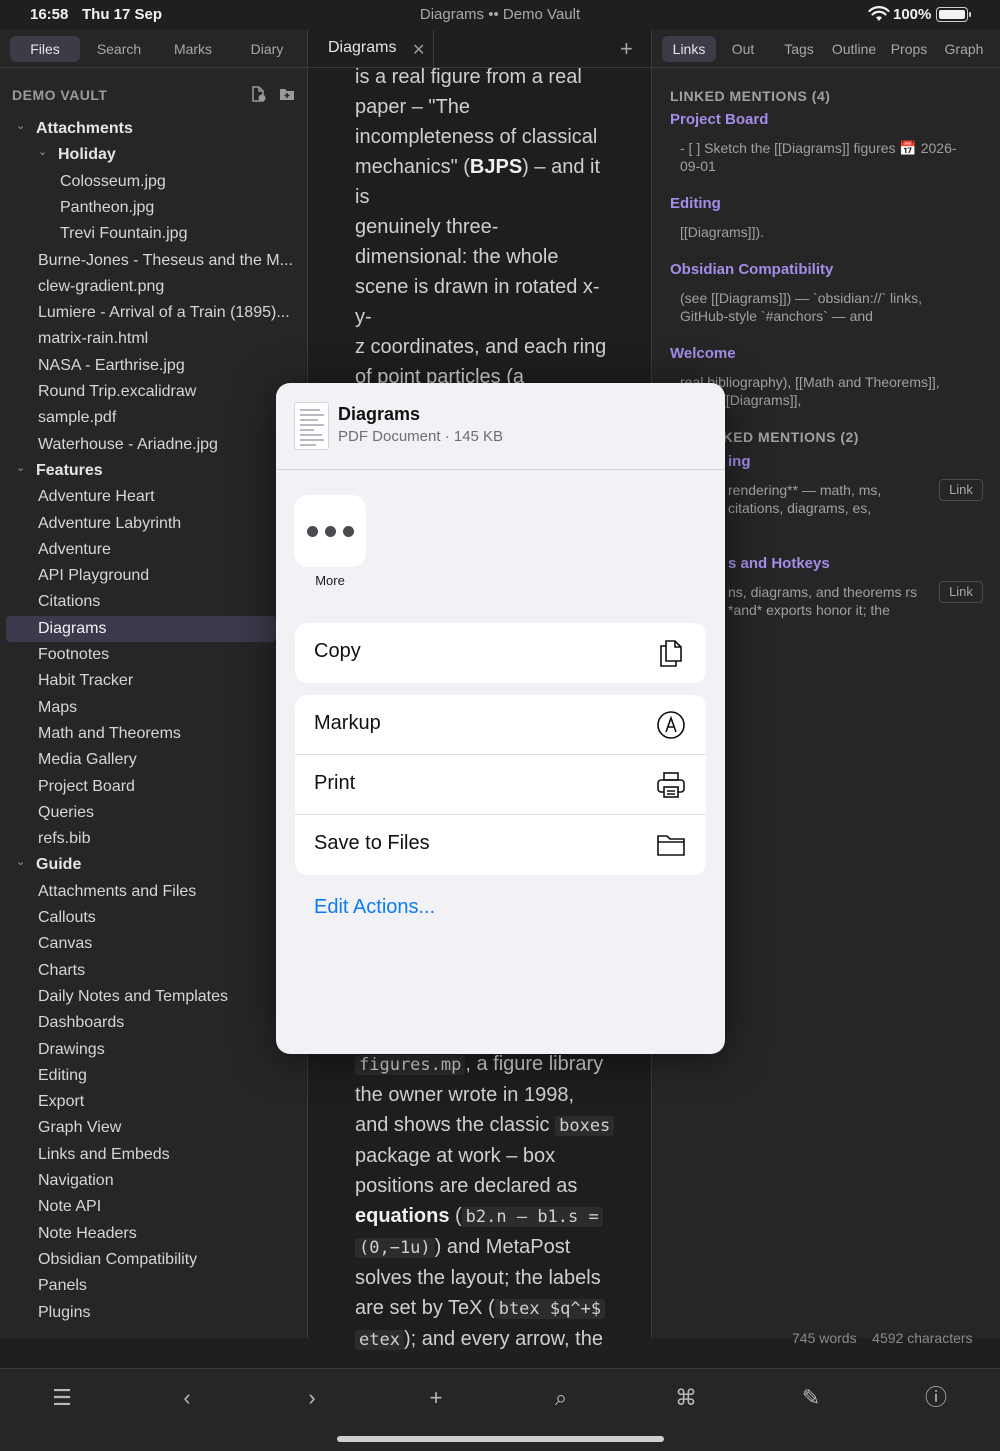 The image size is (1000, 1451). I want to click on file-item: sample.pdf, so click(166, 418).